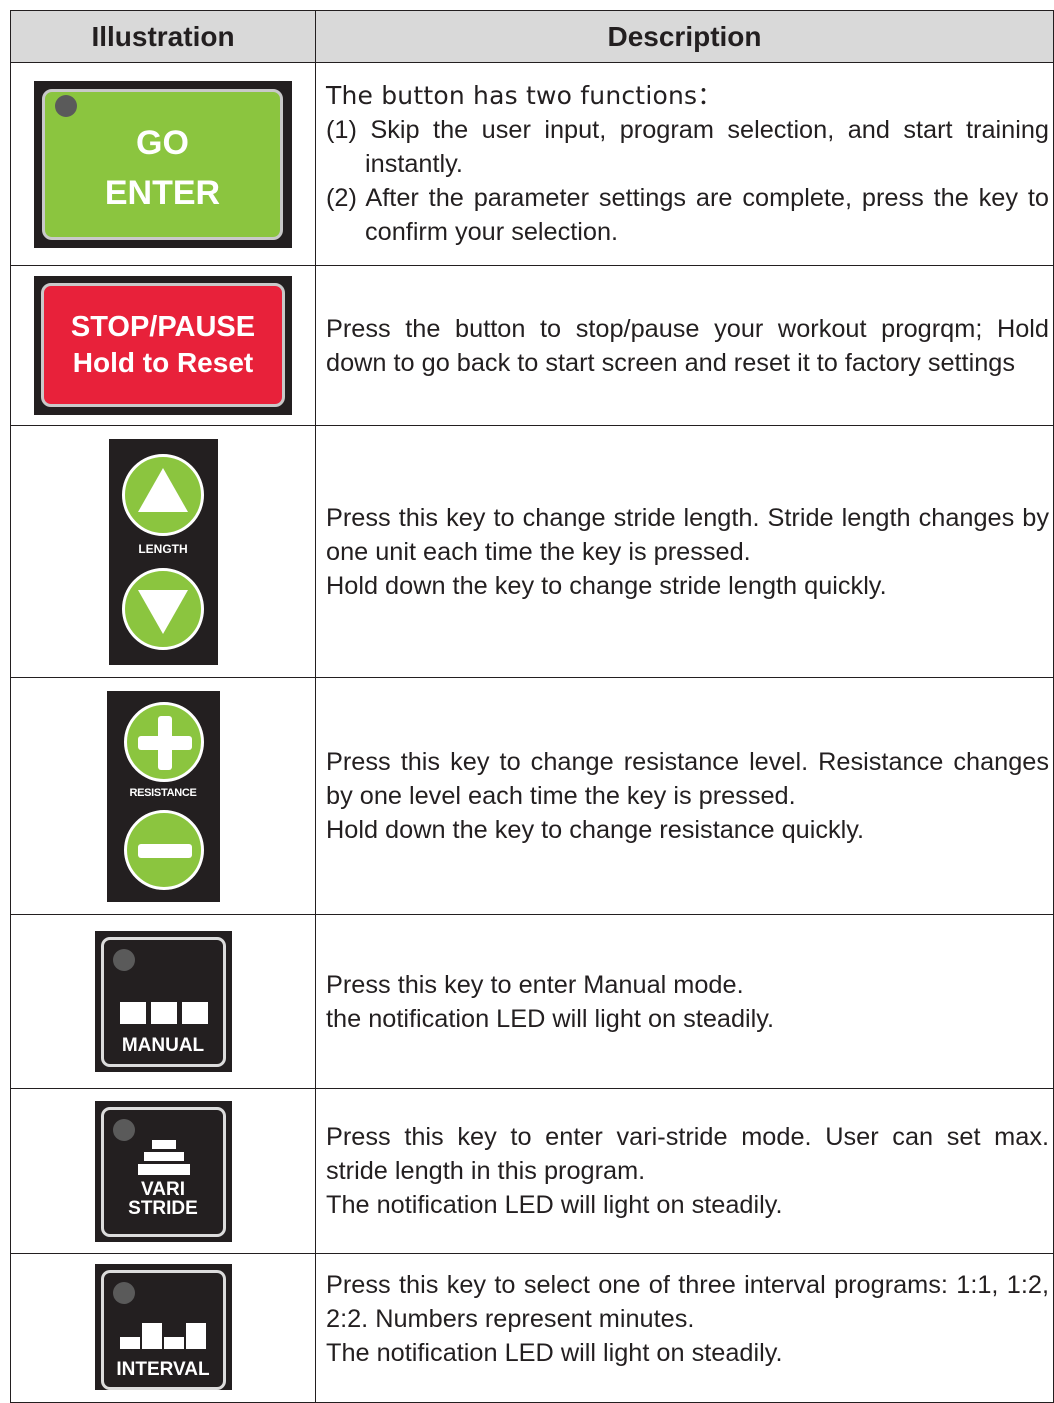  Describe the element at coordinates (163, 792) in the screenshot. I see `resistance-label: RESISTANCE` at that location.